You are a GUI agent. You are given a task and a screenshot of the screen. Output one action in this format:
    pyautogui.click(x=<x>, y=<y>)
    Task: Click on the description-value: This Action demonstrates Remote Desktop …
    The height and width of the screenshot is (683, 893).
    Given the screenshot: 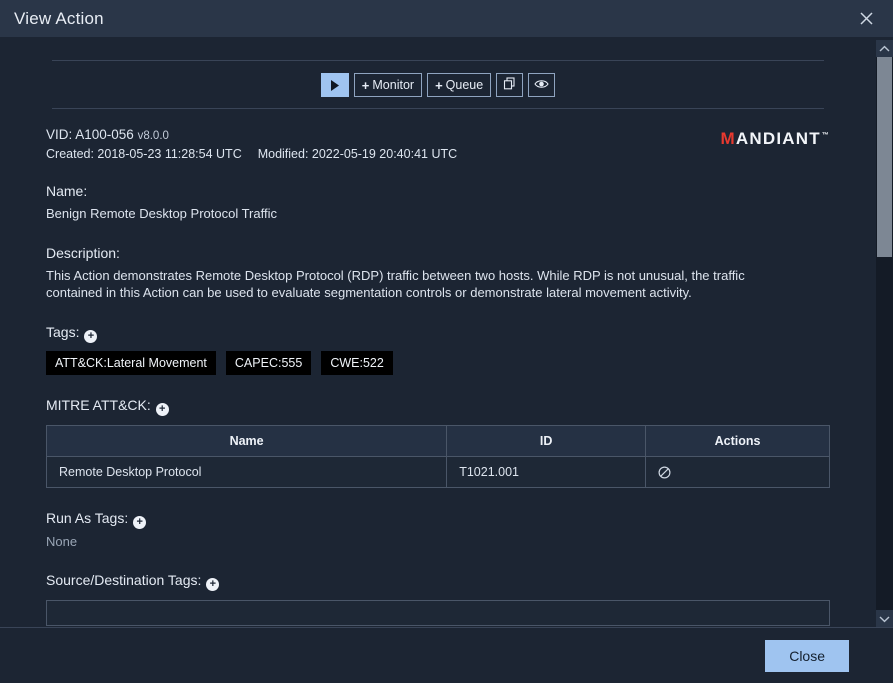 What is the action you would take?
    pyautogui.click(x=395, y=284)
    